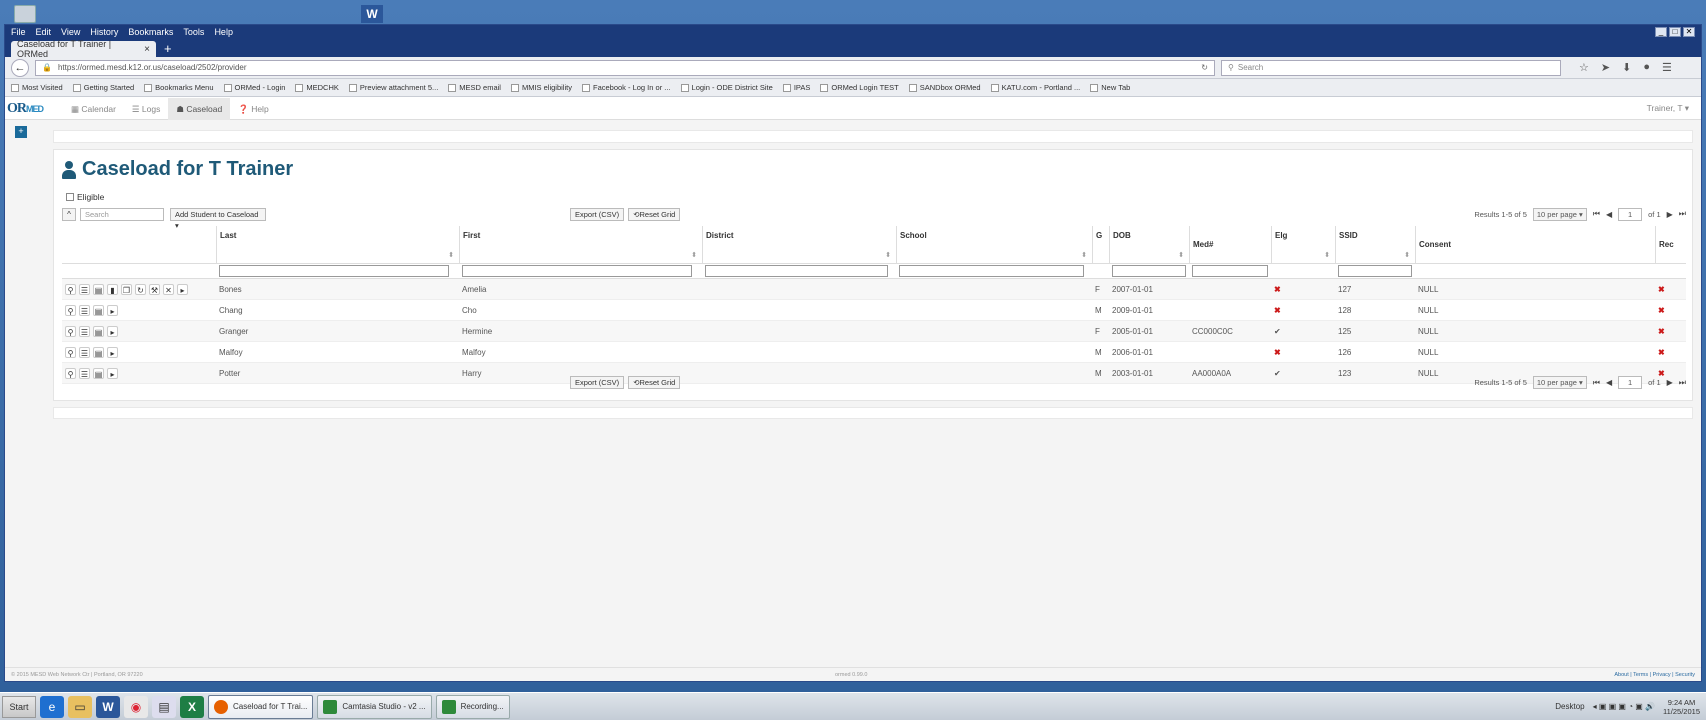  I want to click on bookmark-item: Bookmarks Menu, so click(179, 87).